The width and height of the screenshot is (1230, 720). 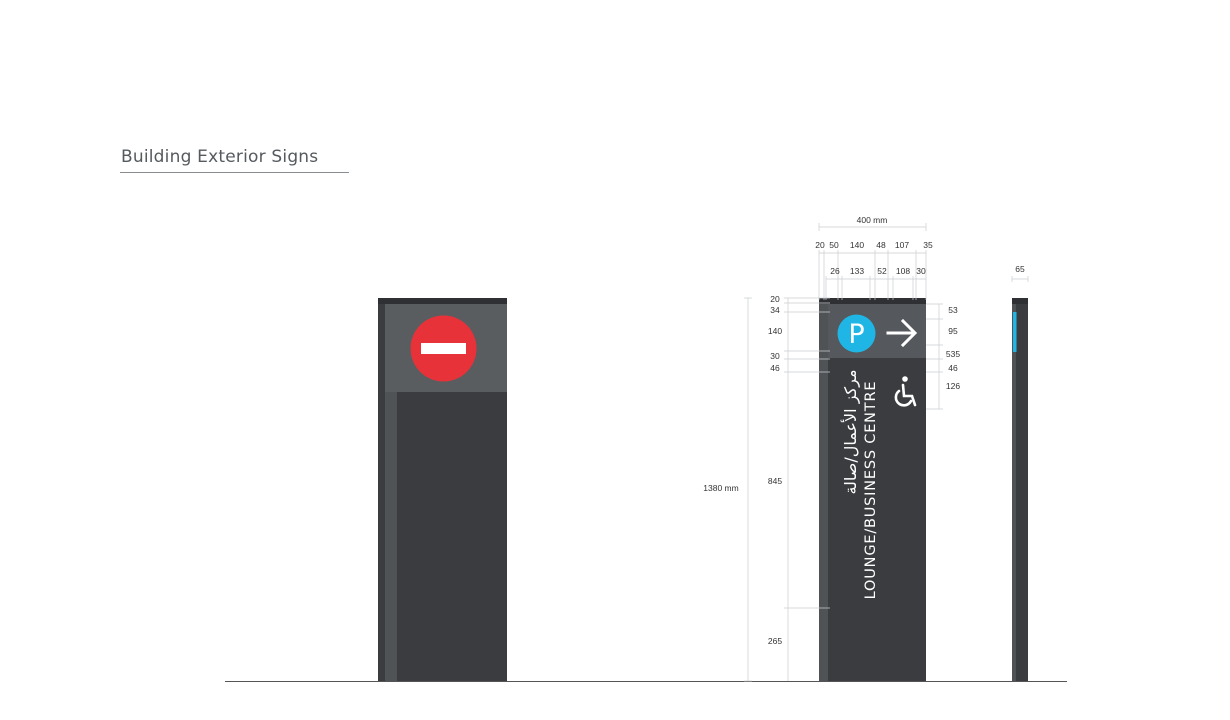 I want to click on side-accent-strip, so click(x=1015, y=332).